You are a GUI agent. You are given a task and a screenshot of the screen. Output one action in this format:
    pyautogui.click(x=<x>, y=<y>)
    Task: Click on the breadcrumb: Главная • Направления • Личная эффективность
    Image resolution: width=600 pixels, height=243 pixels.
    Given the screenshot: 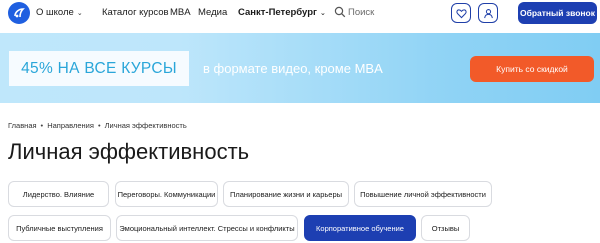 What is the action you would take?
    pyautogui.click(x=97, y=125)
    